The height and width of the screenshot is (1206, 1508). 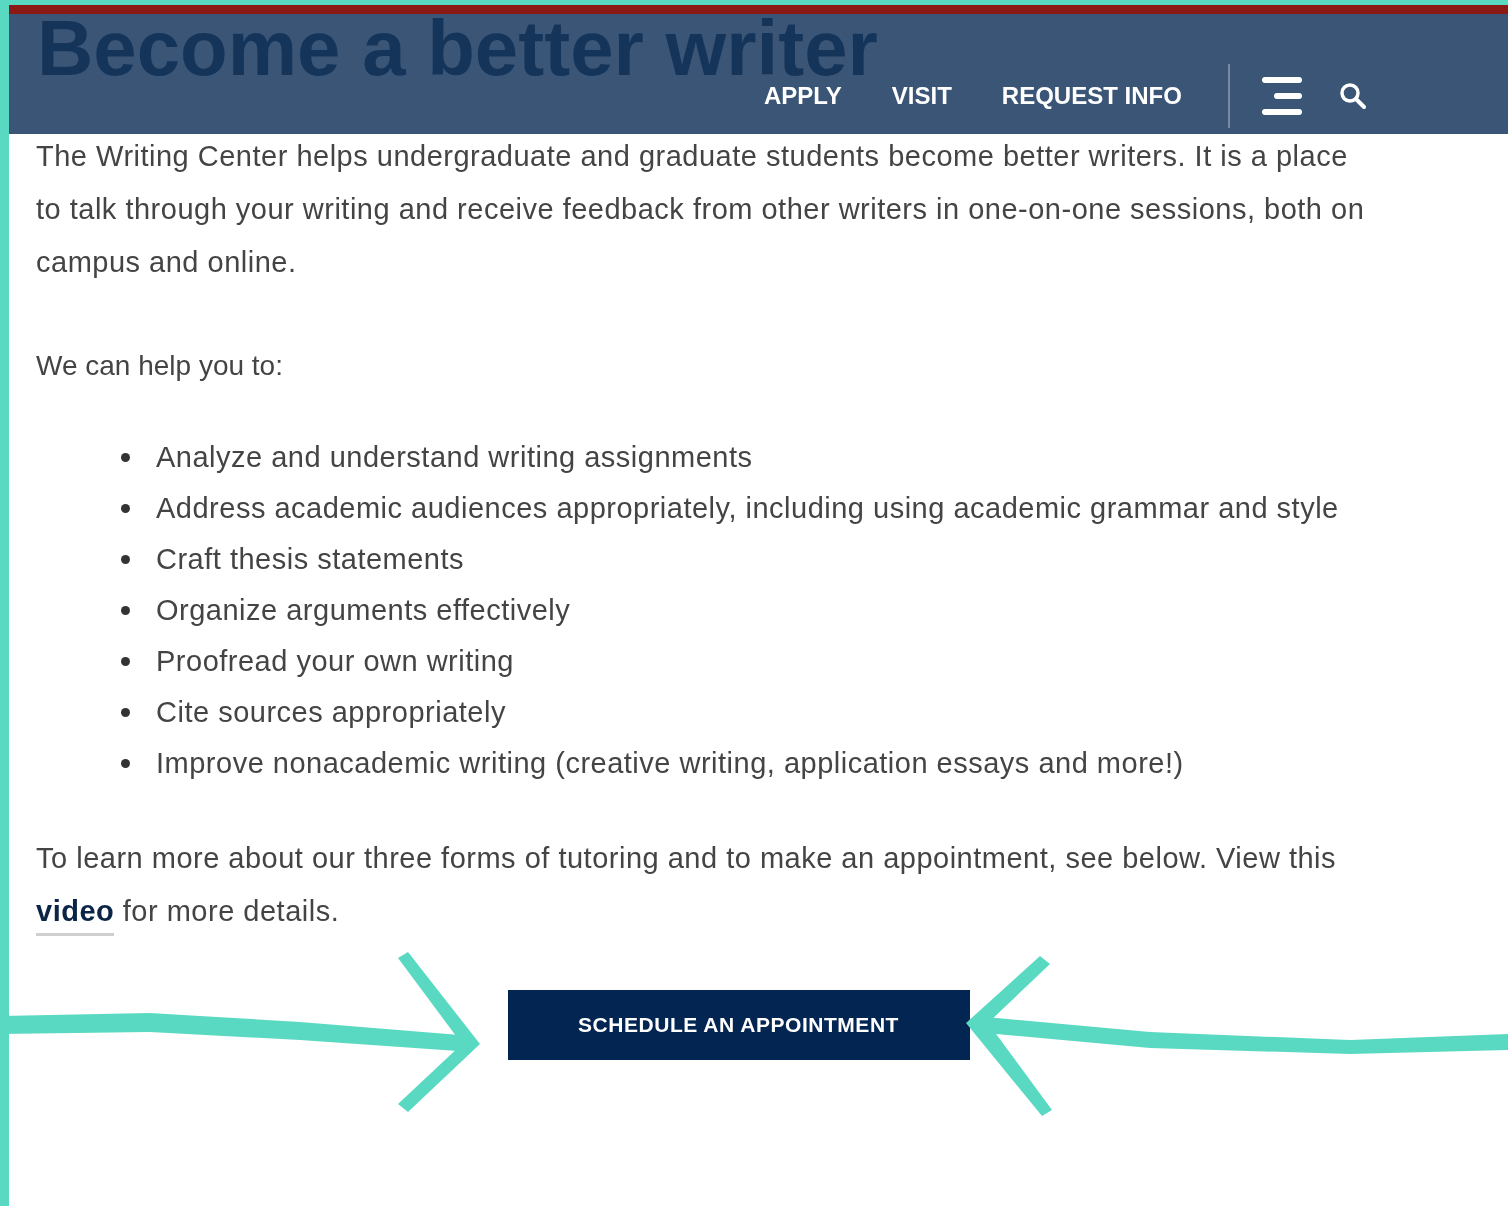 I want to click on list-item-text: Proofread your own writing, so click(x=335, y=661).